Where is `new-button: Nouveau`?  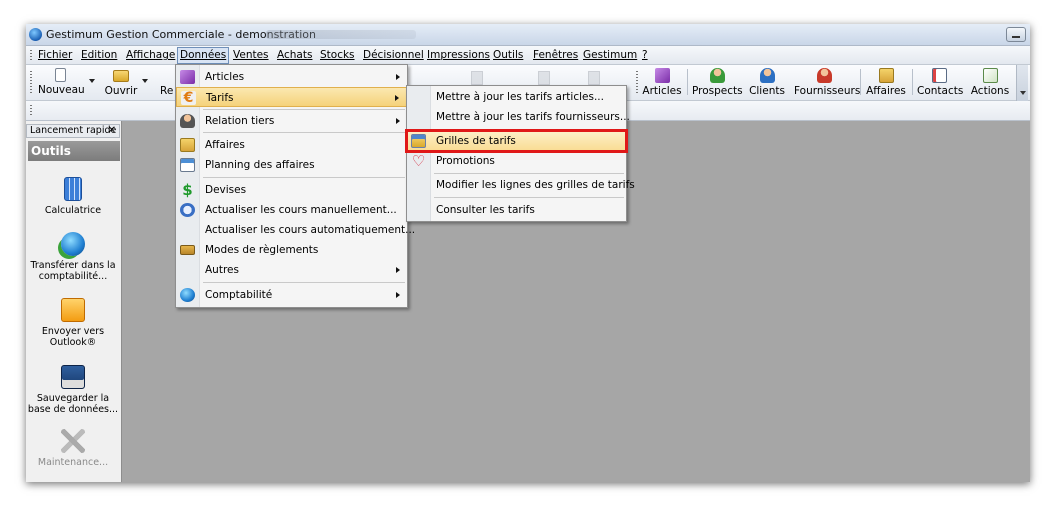
new-button: Nouveau is located at coordinates (61, 83).